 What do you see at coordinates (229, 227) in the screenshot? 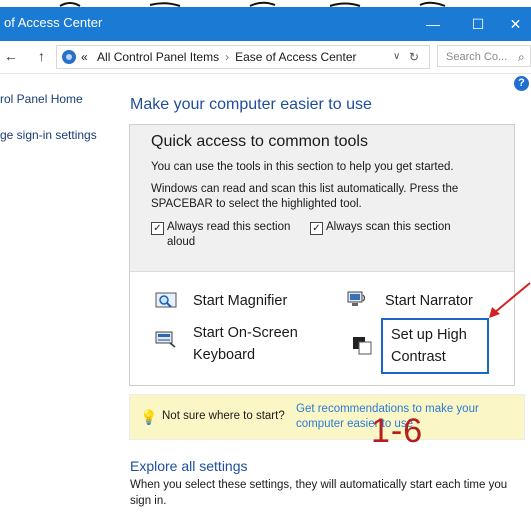
I see `read-aloud-label-line1: Always read this section` at bounding box center [229, 227].